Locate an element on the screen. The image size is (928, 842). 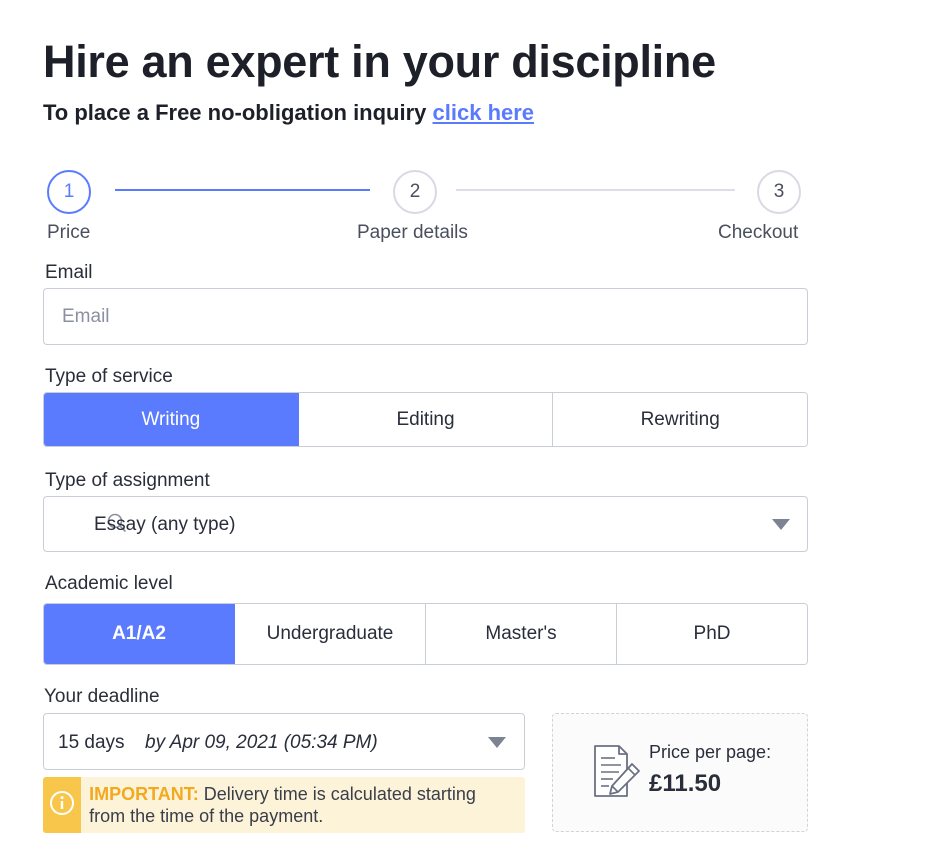
step-1-circle: 1 is located at coordinates (69, 192).